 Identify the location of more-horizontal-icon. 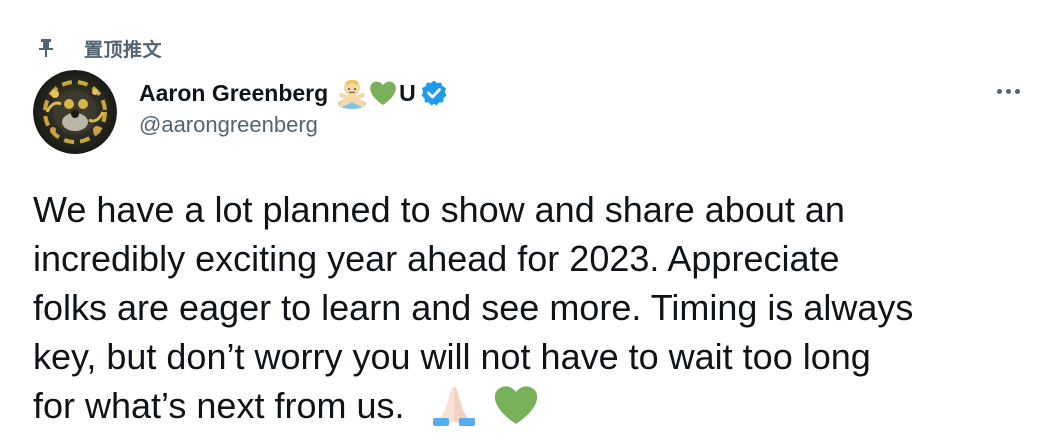
(999, 91).